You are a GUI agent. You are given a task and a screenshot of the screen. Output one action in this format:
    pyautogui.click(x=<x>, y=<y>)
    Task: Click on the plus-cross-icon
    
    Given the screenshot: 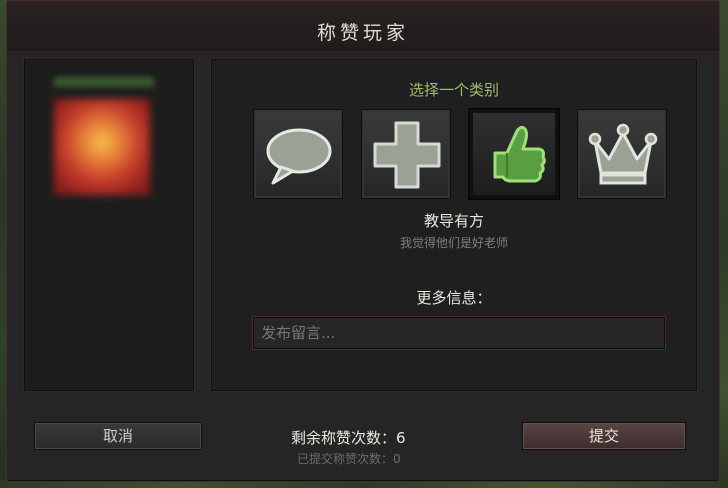 What is the action you would take?
    pyautogui.click(x=407, y=155)
    